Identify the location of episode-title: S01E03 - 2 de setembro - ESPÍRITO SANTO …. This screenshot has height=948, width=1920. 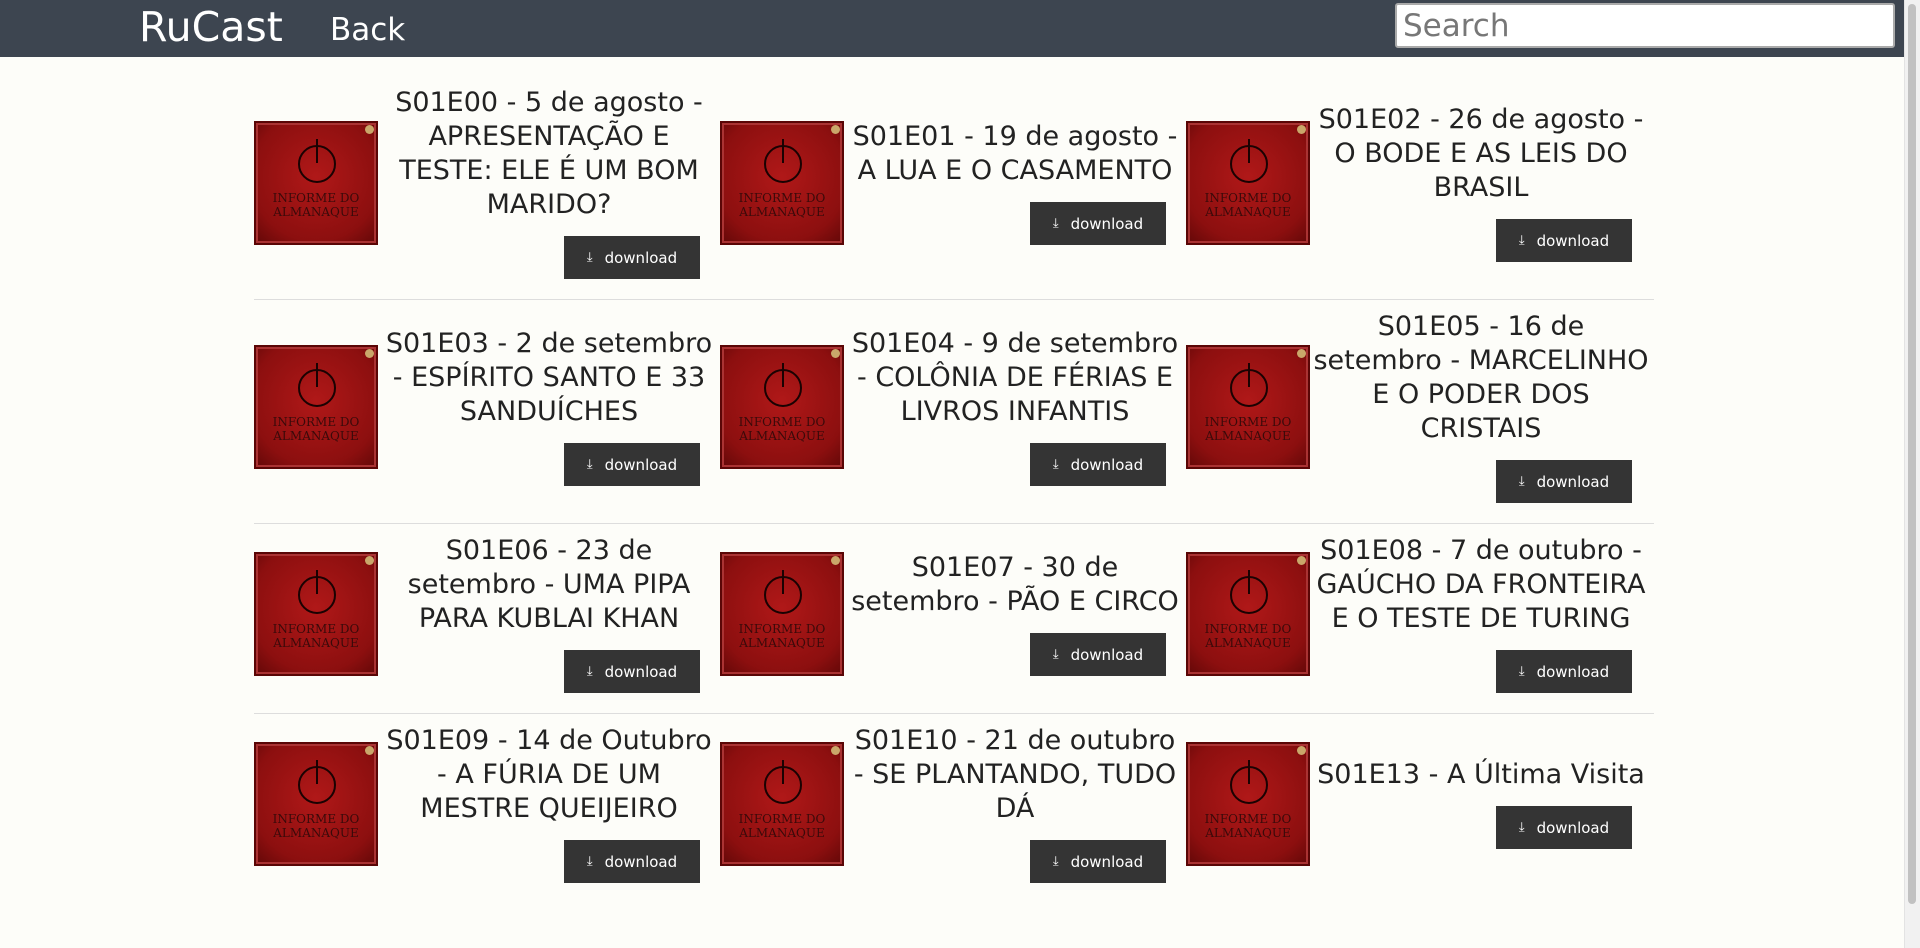
(549, 377).